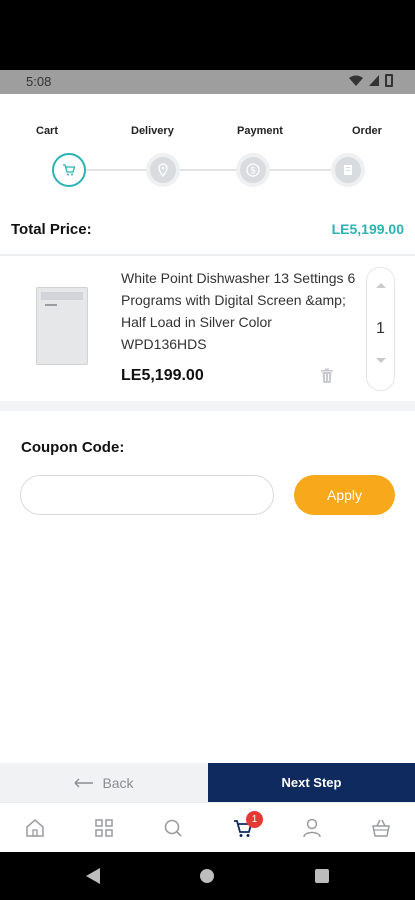  What do you see at coordinates (39, 81) in the screenshot?
I see `status-time: 5:08` at bounding box center [39, 81].